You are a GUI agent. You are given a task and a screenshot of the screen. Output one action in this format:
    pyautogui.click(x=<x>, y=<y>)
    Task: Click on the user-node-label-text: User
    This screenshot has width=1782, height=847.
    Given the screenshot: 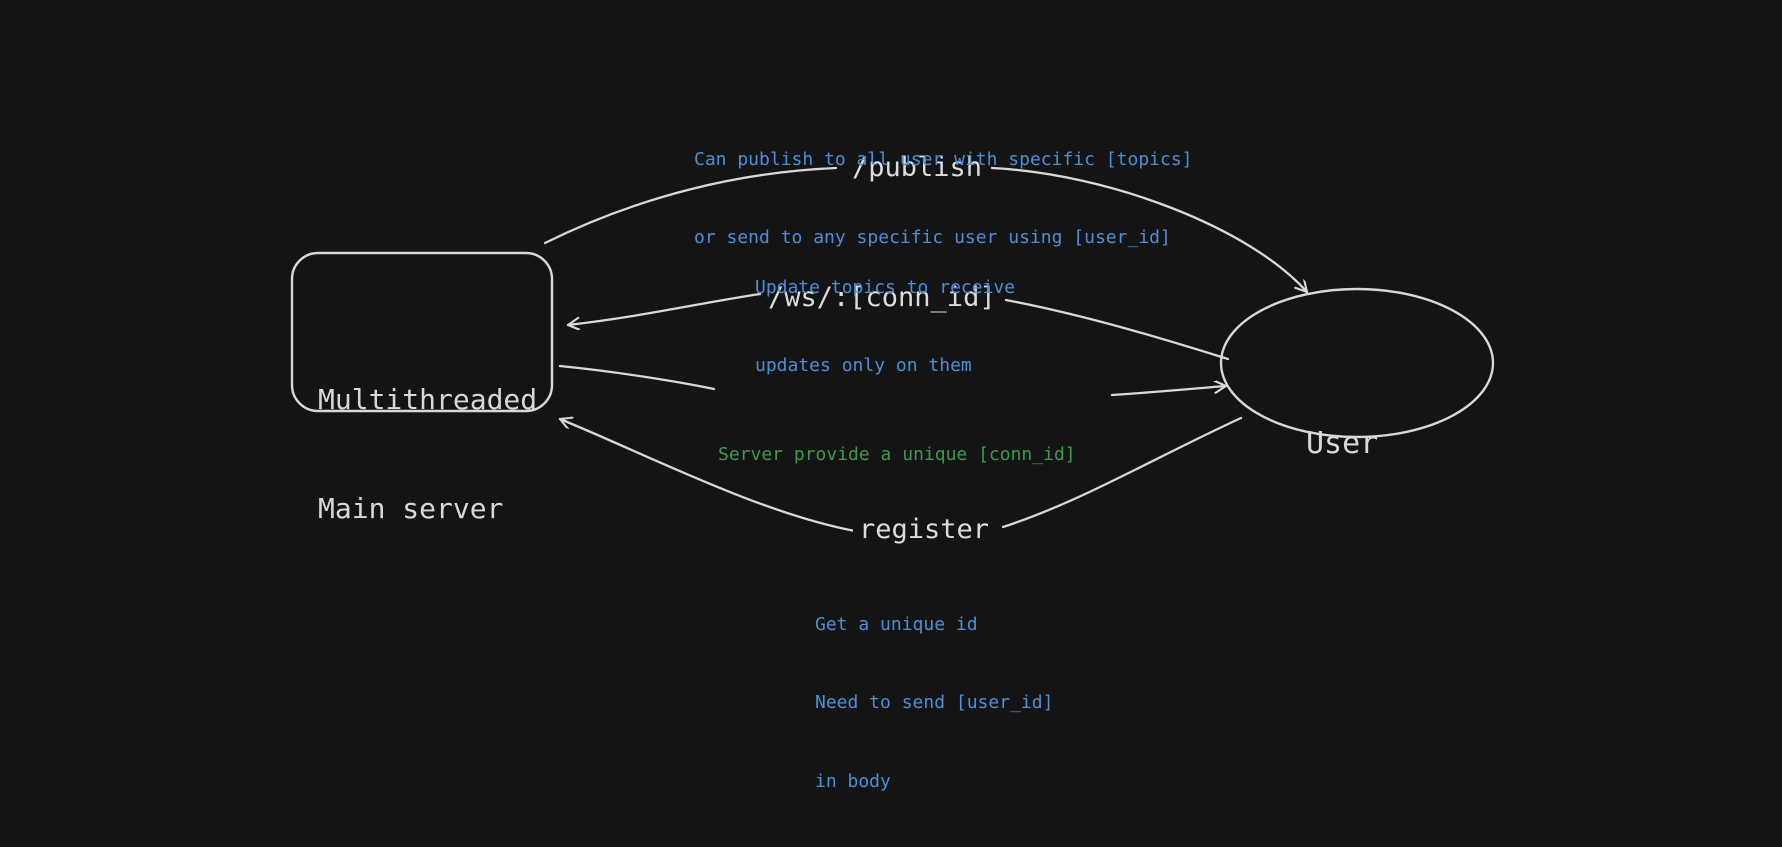 What is the action you would take?
    pyautogui.click(x=1342, y=443)
    